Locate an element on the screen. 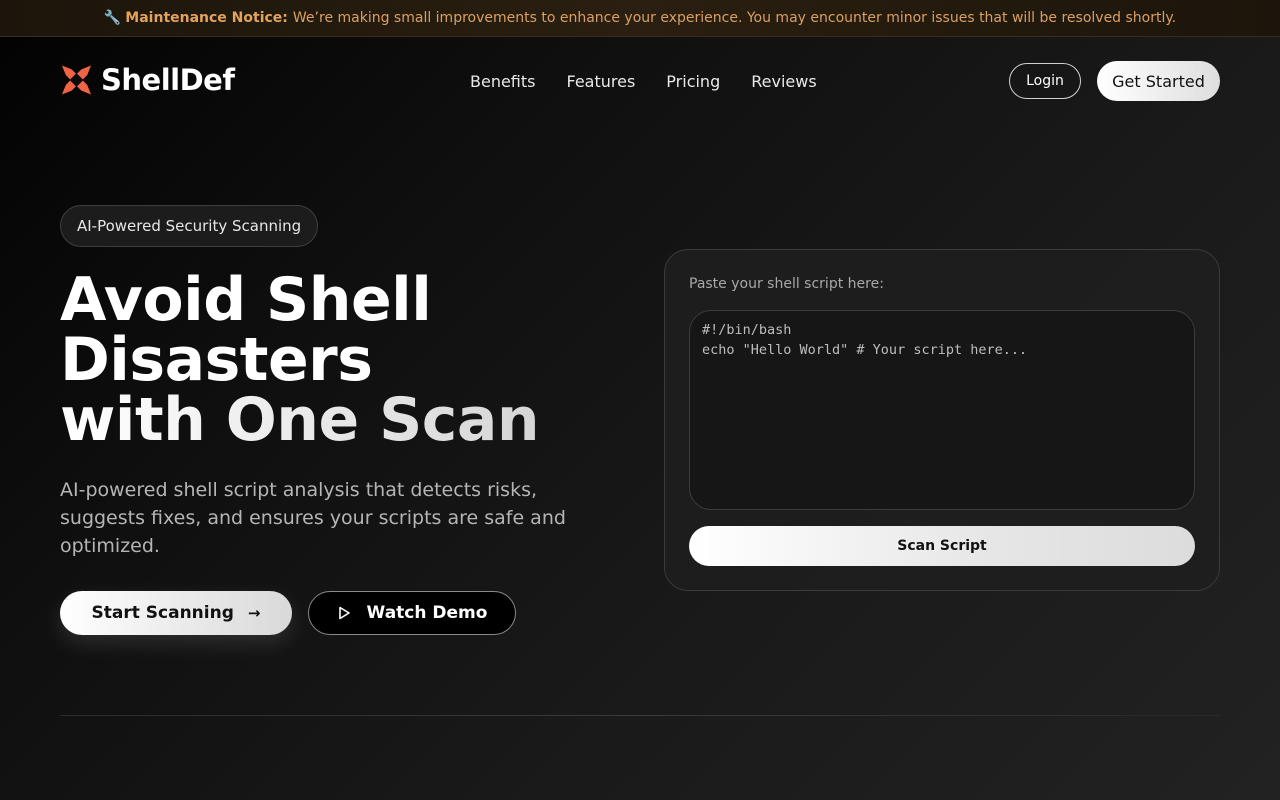 The image size is (1280, 800). nav-item-reviews: Reviews is located at coordinates (783, 81).